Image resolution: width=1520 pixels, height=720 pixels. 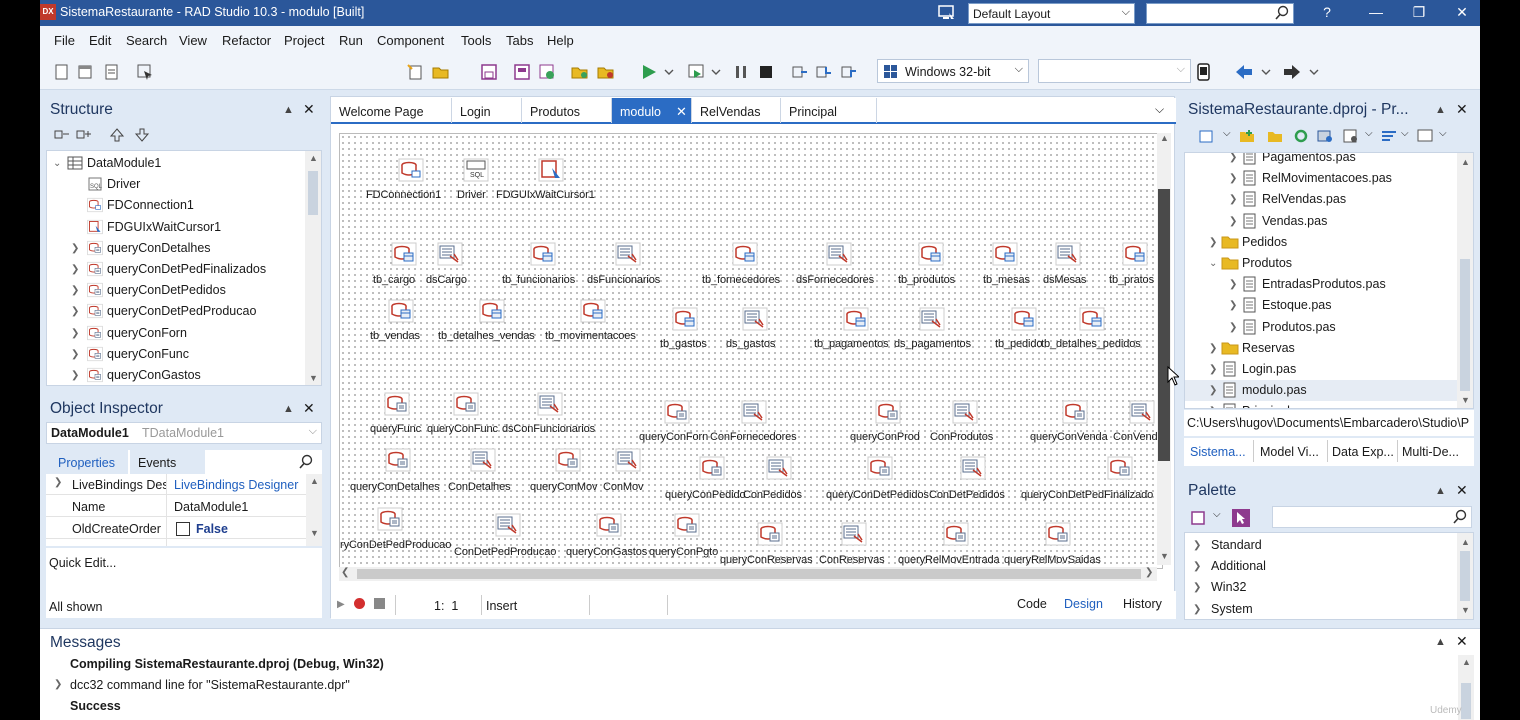 I want to click on new-form-icon, so click(x=85, y=72).